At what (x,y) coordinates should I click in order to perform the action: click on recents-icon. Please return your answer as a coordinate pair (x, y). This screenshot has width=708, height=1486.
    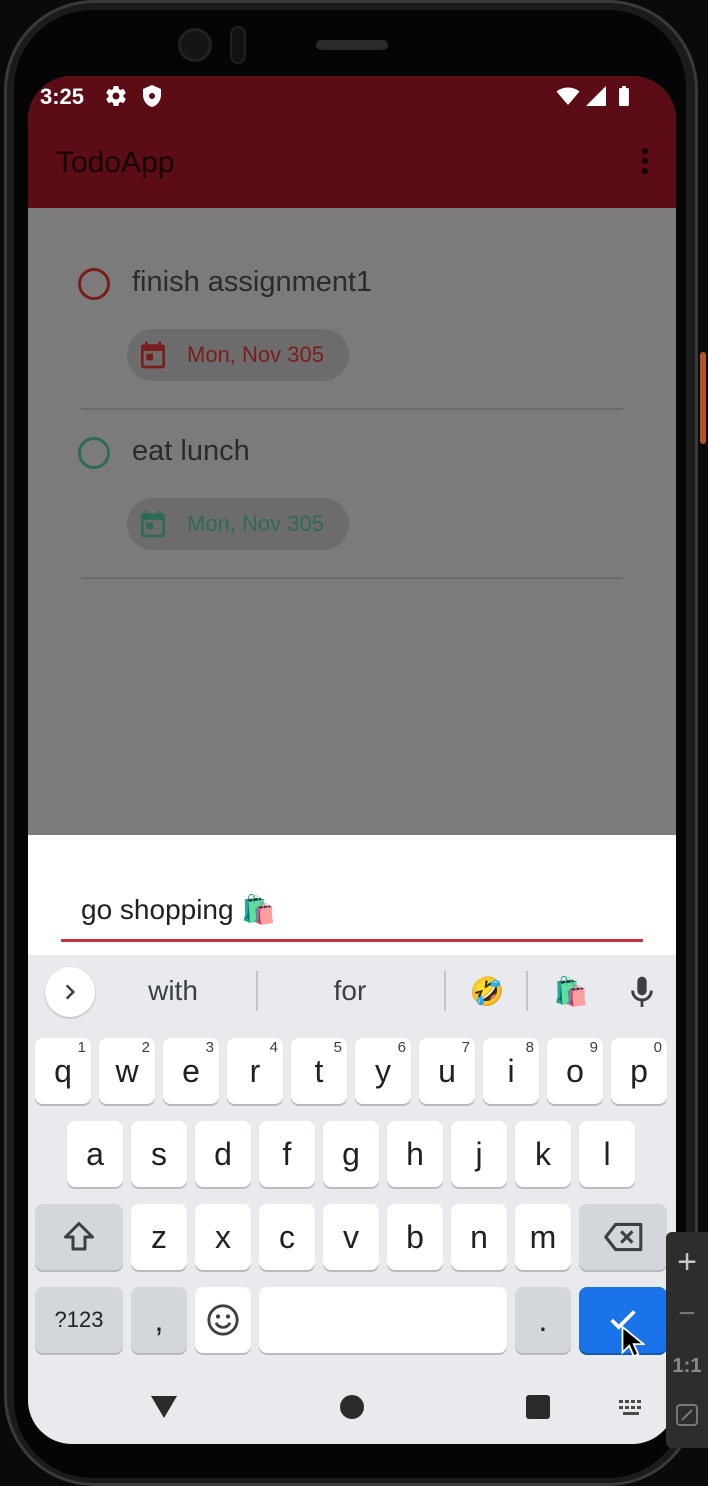
    Looking at the image, I should click on (538, 1407).